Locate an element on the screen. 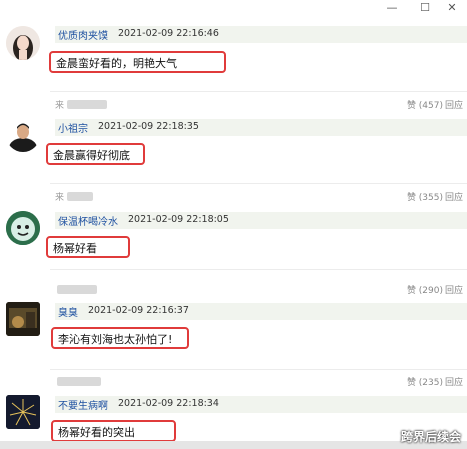 This screenshot has height=449, width=467. like-count: 赞 (290) is located at coordinates (425, 289).